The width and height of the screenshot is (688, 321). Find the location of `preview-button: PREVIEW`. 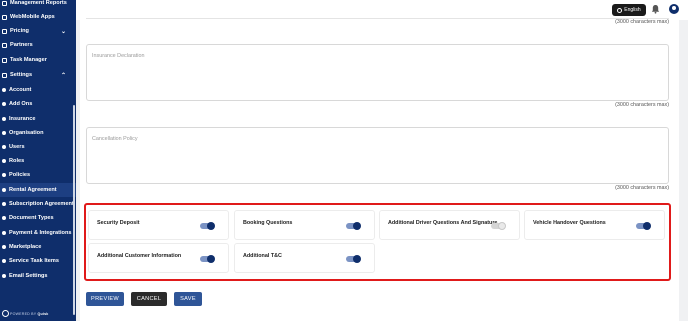

preview-button: PREVIEW is located at coordinates (105, 299).